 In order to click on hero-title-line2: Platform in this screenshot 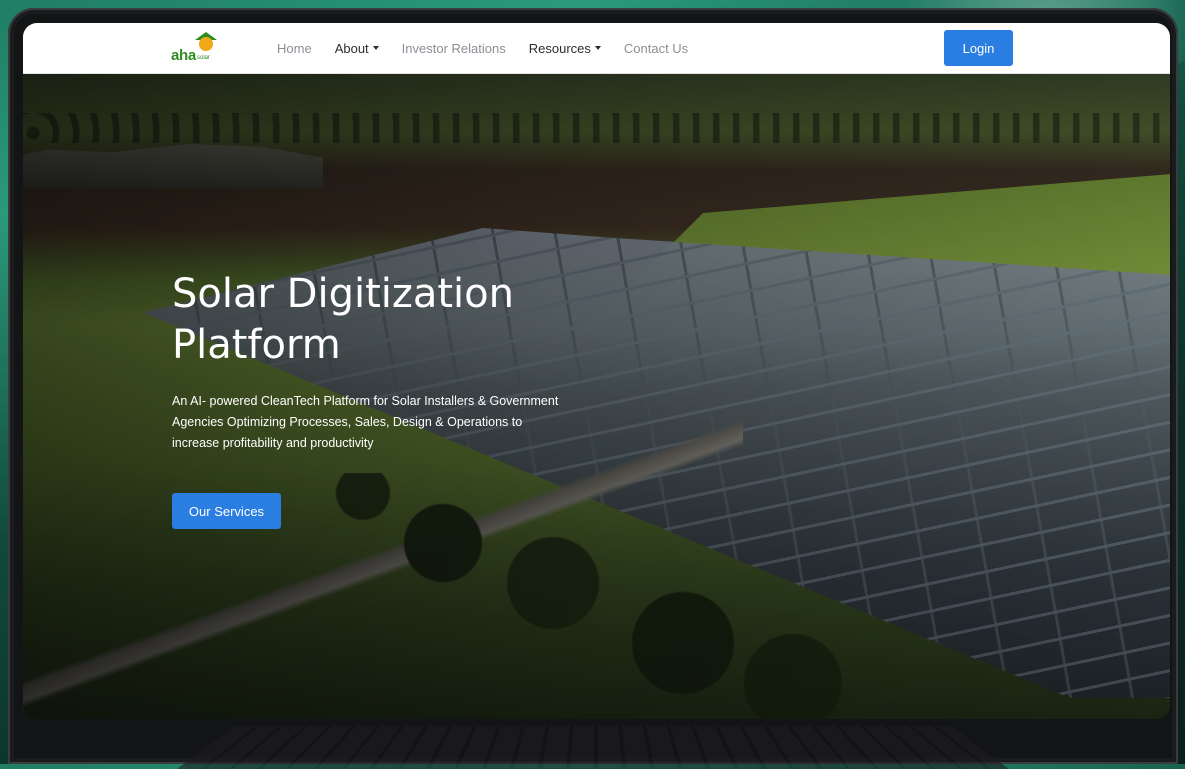, I will do `click(256, 345)`.